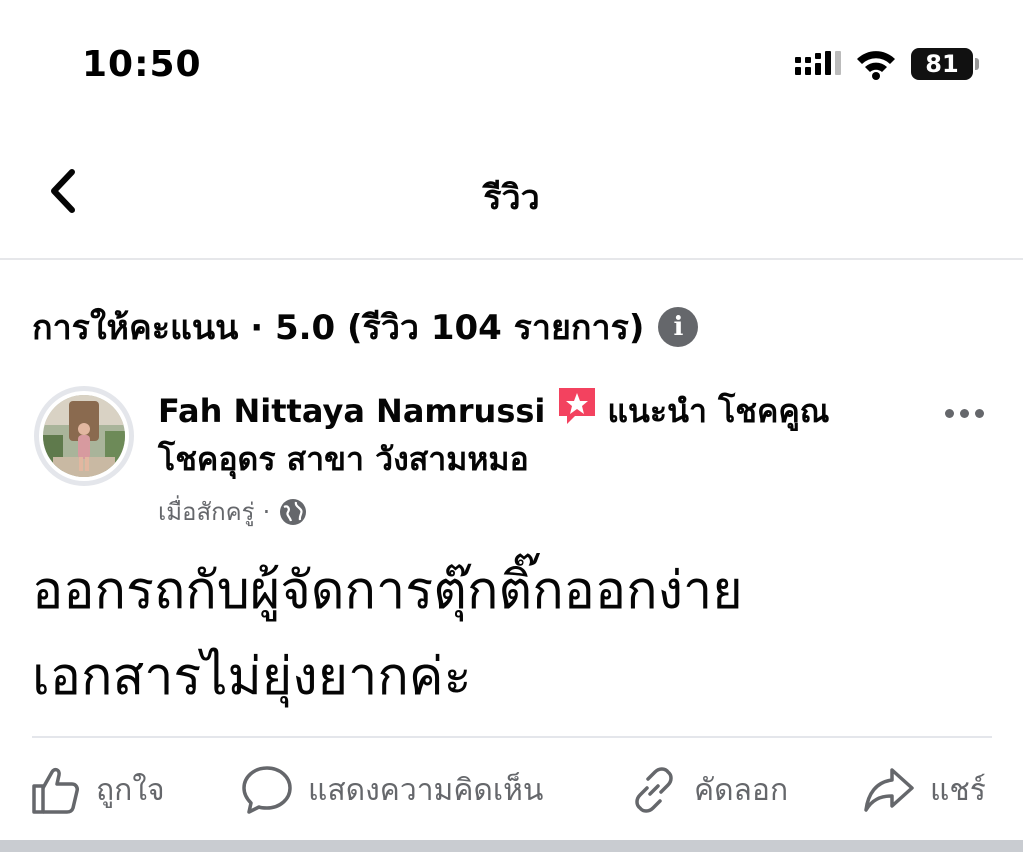 The width and height of the screenshot is (1023, 852). I want to click on link-icon, so click(654, 790).